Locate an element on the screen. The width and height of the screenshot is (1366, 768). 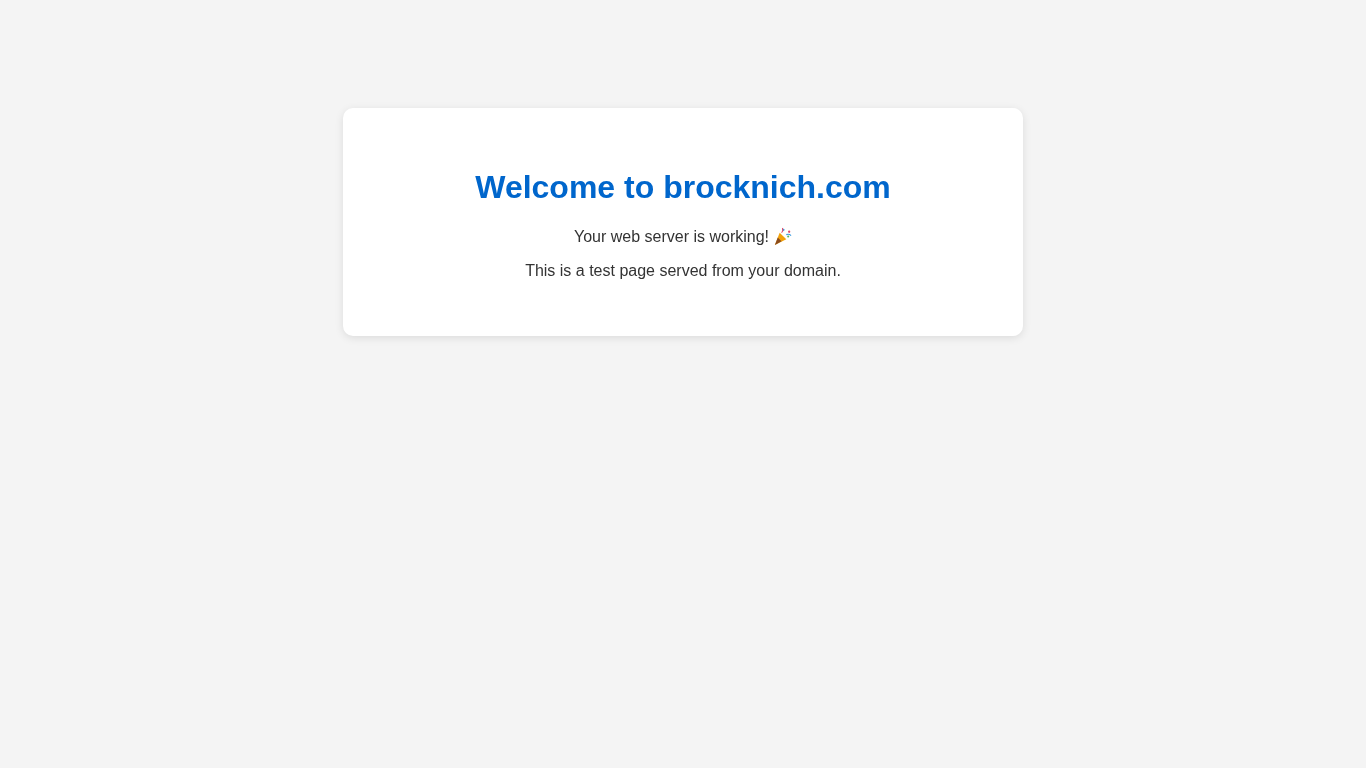
message-text: This is a test page served from your domain. is located at coordinates (683, 271).